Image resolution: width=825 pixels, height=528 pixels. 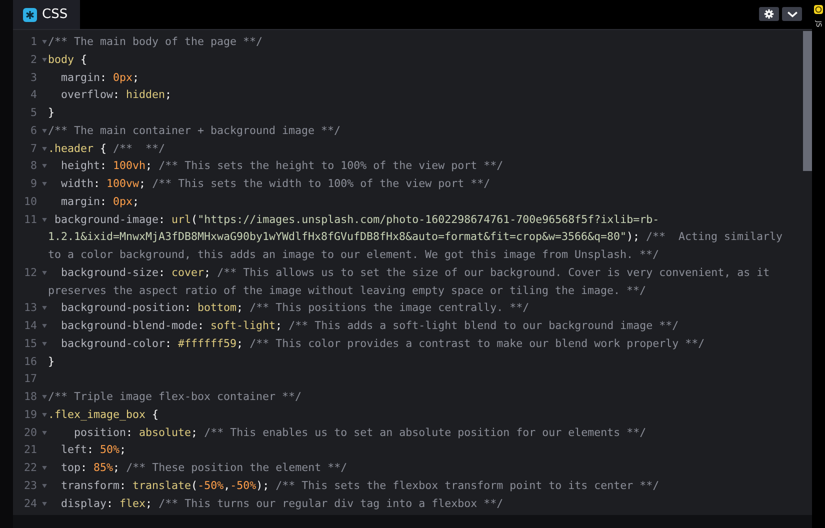 What do you see at coordinates (33, 130) in the screenshot?
I see `line-number: 6` at bounding box center [33, 130].